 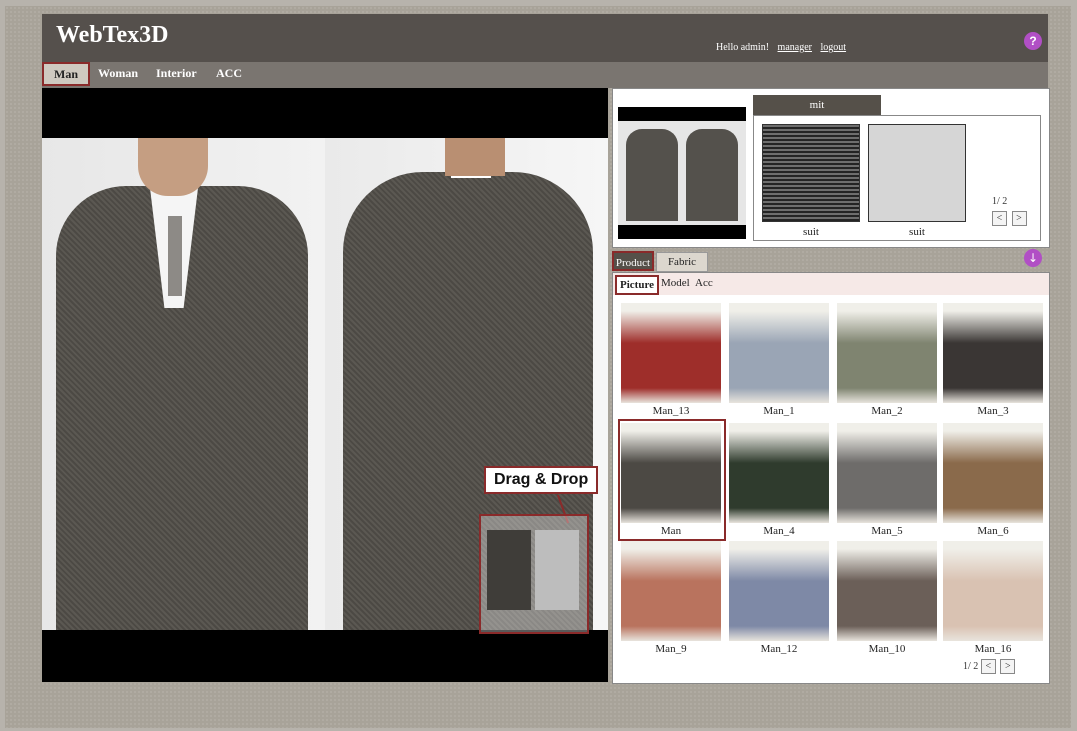 I want to click on product-page-count: 1/ 2, so click(x=971, y=666).